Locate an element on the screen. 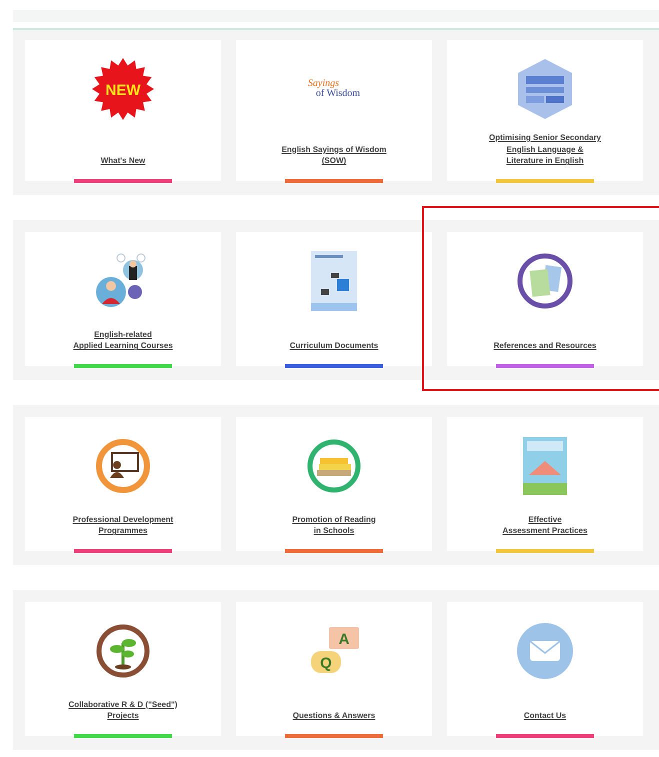 The image size is (659, 757). new-starburst-icon: NEW is located at coordinates (123, 89).